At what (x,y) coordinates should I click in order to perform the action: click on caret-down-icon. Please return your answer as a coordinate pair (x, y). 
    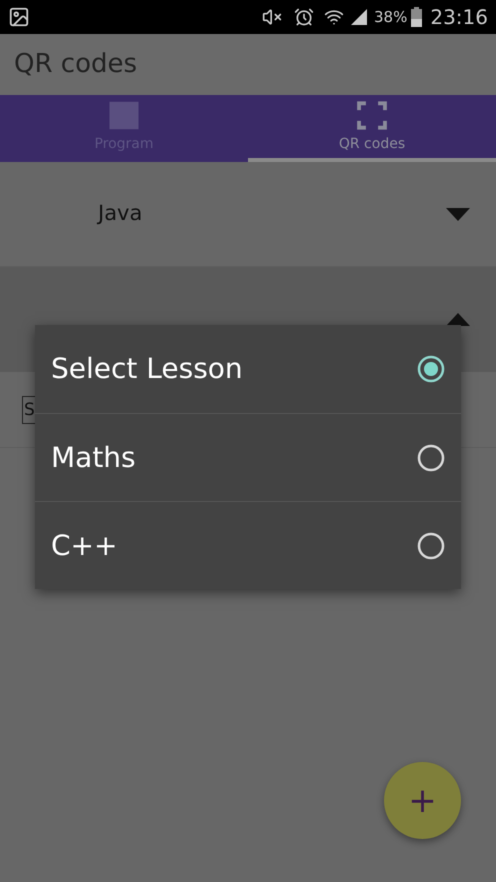
    Looking at the image, I should click on (458, 214).